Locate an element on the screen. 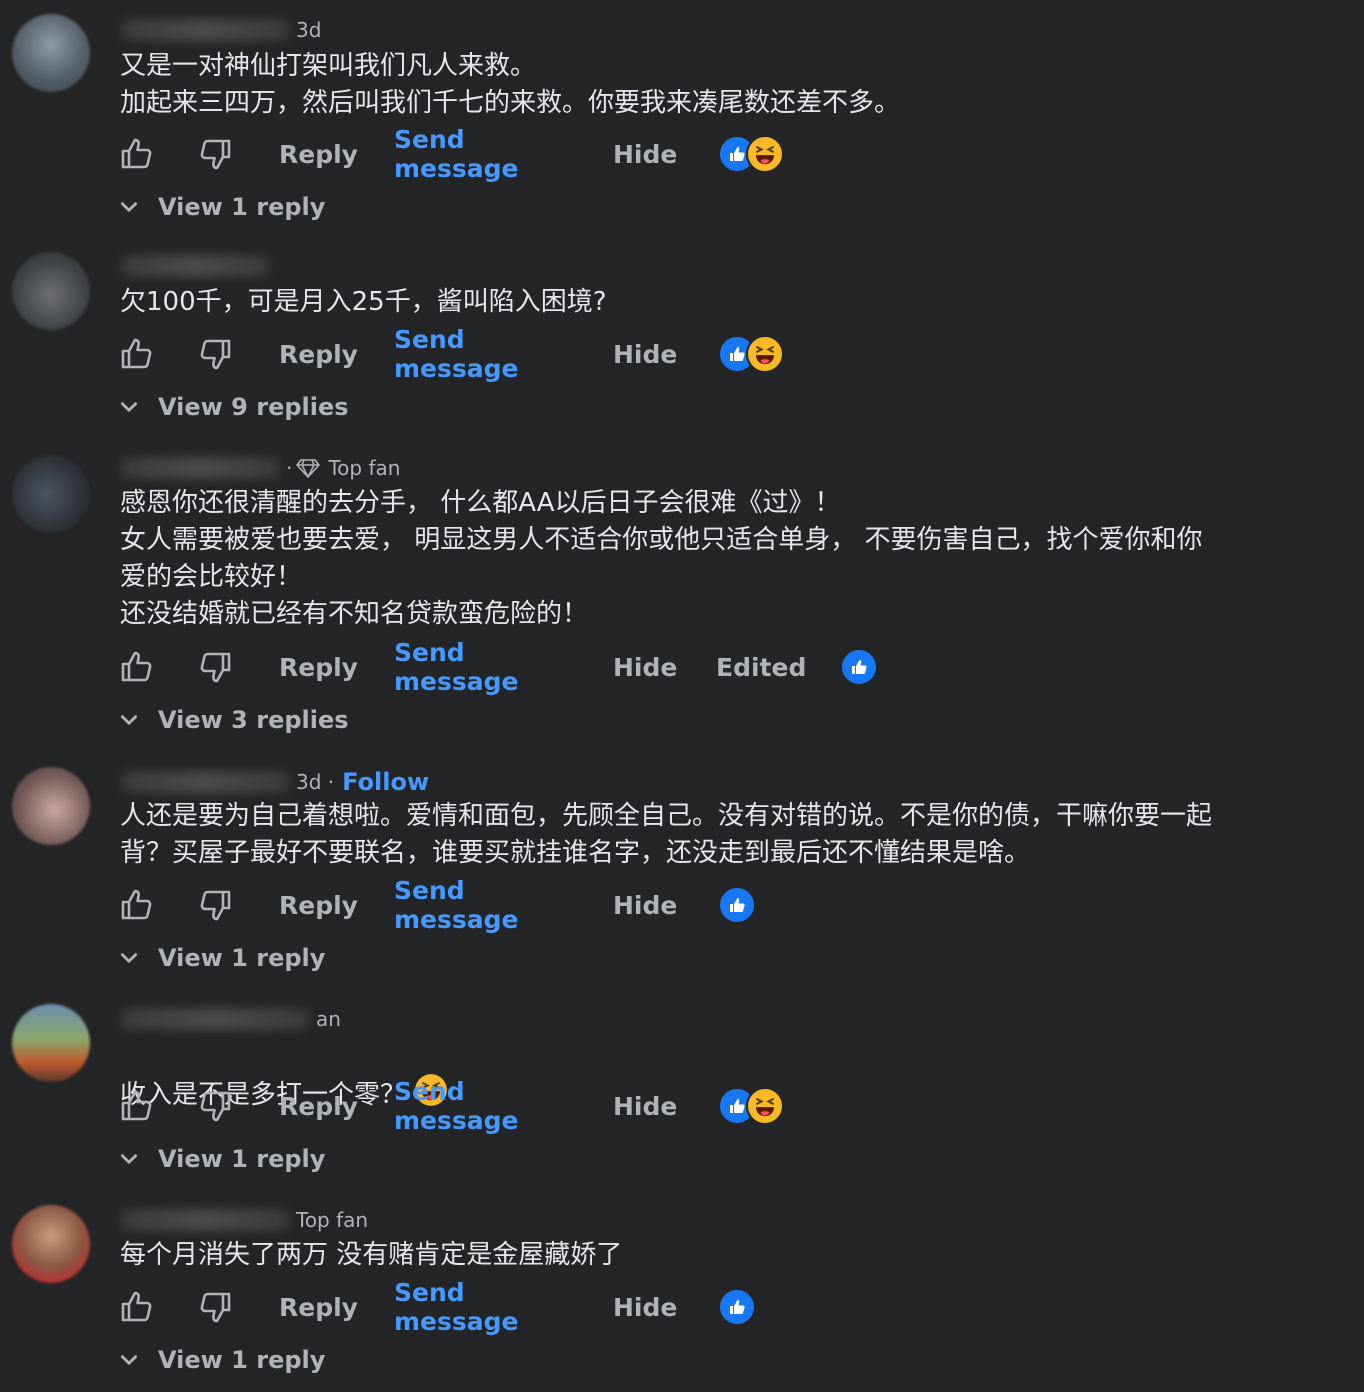 Image resolution: width=1364 pixels, height=1392 pixels. timestamp: 3d is located at coordinates (308, 30).